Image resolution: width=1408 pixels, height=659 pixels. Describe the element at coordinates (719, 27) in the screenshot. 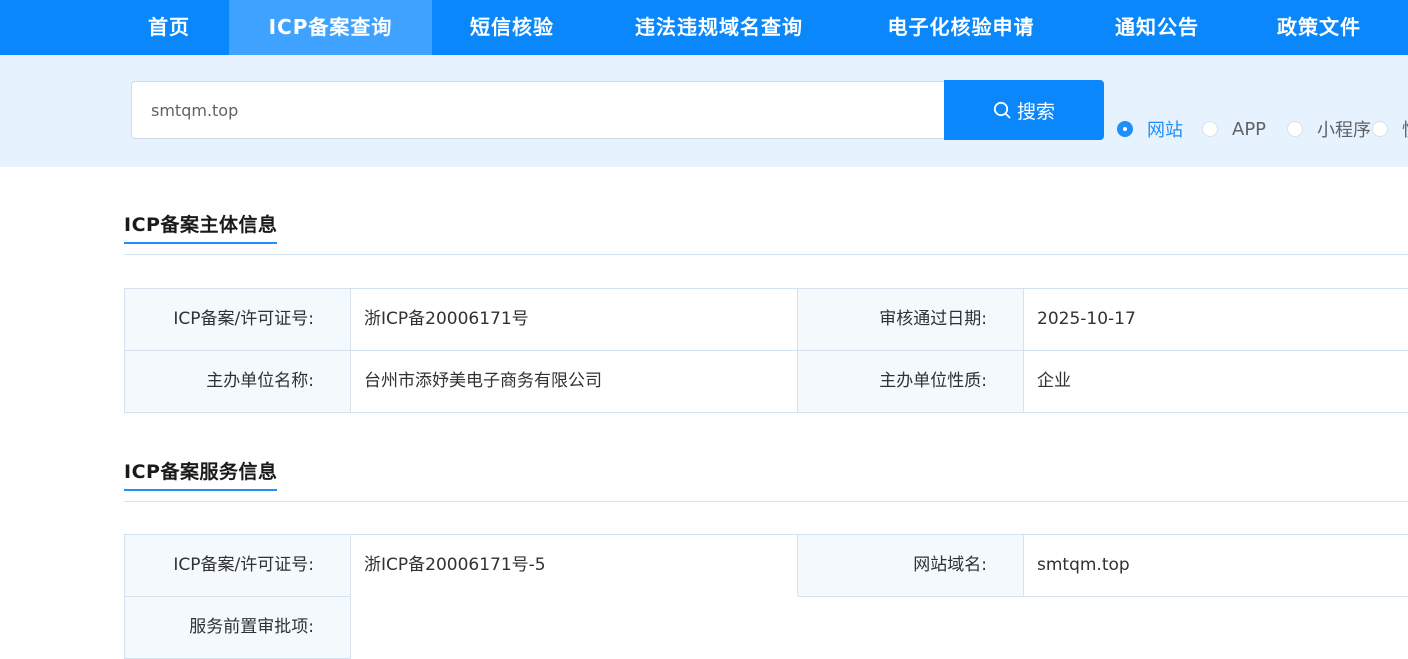

I see `nav-illegal-domain-query: 违法违规域名查询` at that location.